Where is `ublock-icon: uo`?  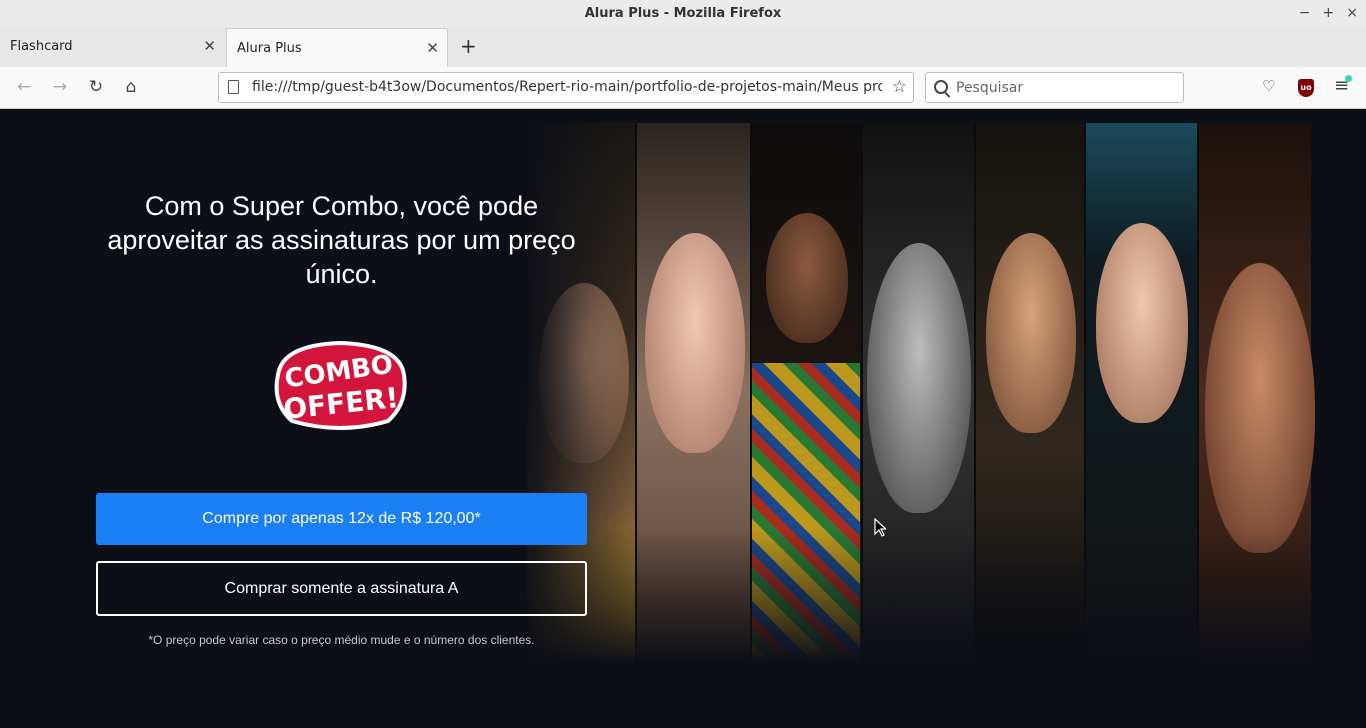 ublock-icon: uo is located at coordinates (1306, 88).